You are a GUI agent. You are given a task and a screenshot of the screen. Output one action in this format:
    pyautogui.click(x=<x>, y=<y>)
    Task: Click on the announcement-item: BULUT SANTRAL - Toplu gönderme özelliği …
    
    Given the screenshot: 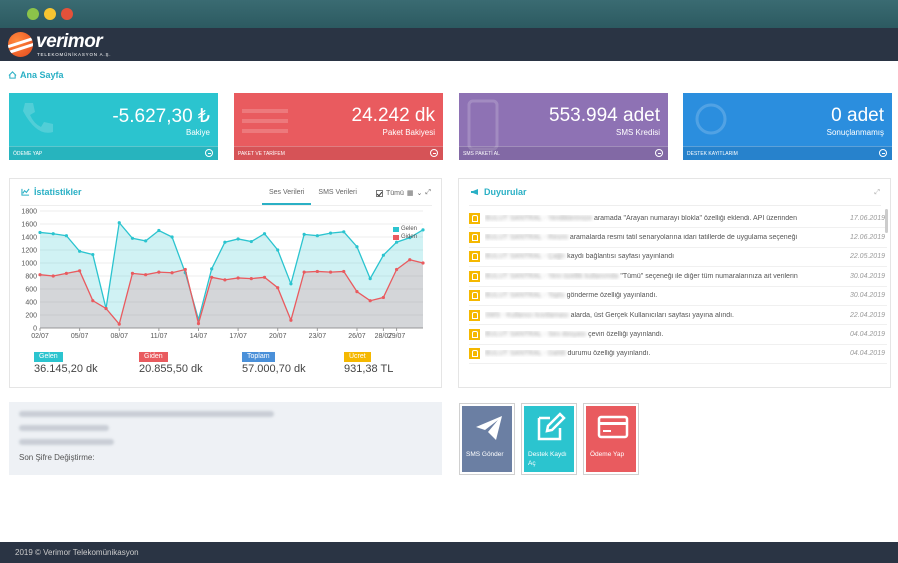 What is the action you would take?
    pyautogui.click(x=678, y=296)
    